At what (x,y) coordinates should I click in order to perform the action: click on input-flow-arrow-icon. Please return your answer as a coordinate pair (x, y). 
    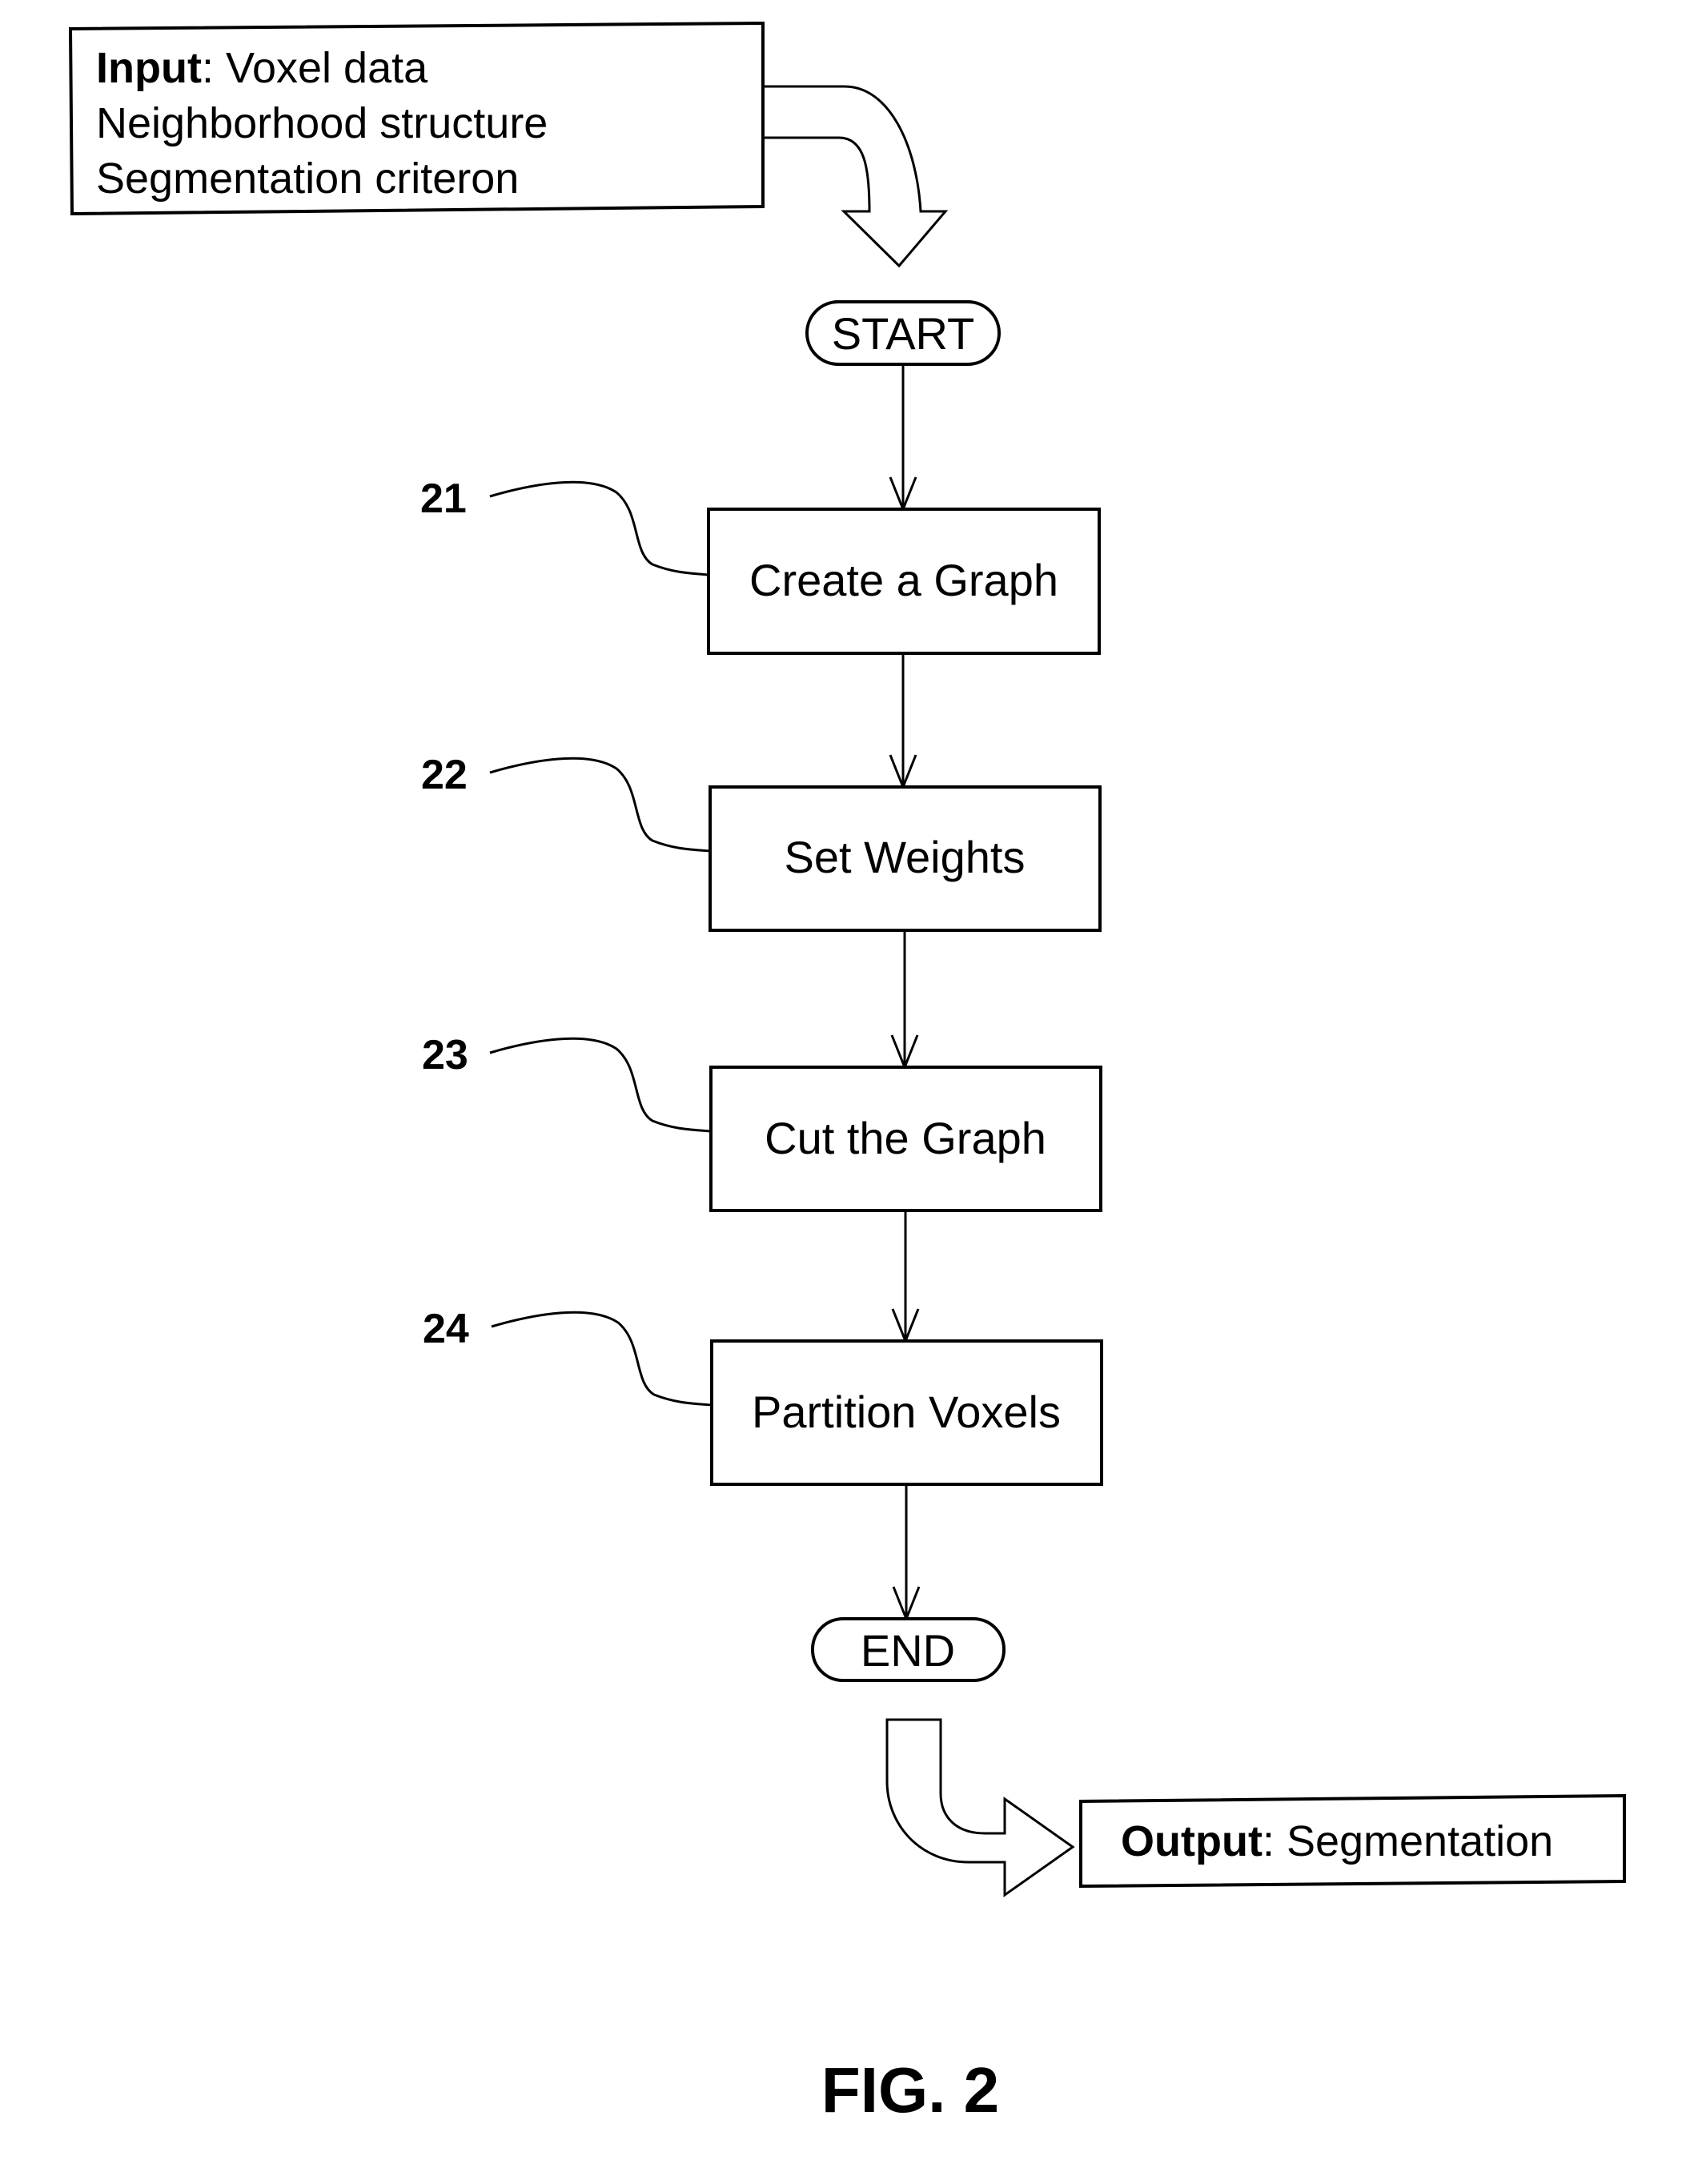
    Looking at the image, I should click on (857, 176).